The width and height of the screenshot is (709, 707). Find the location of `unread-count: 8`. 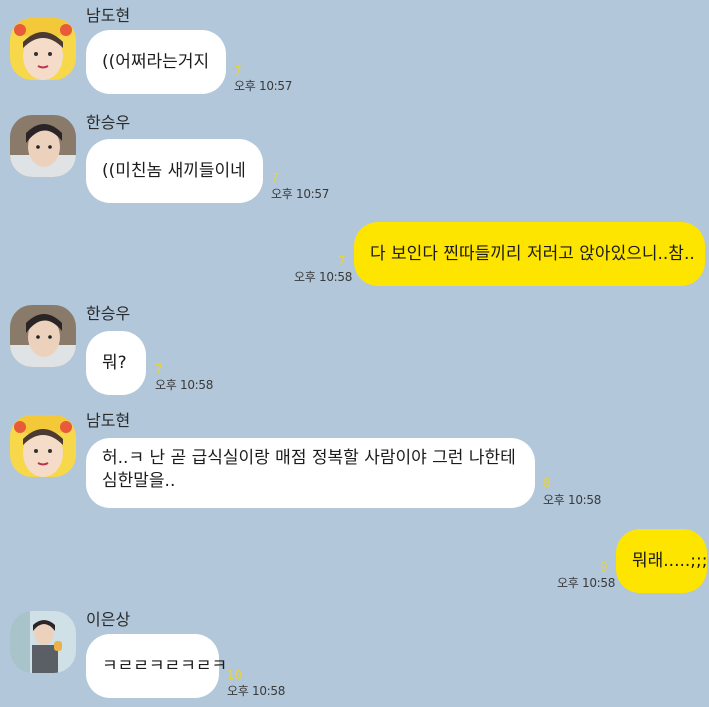

unread-count: 8 is located at coordinates (547, 483).